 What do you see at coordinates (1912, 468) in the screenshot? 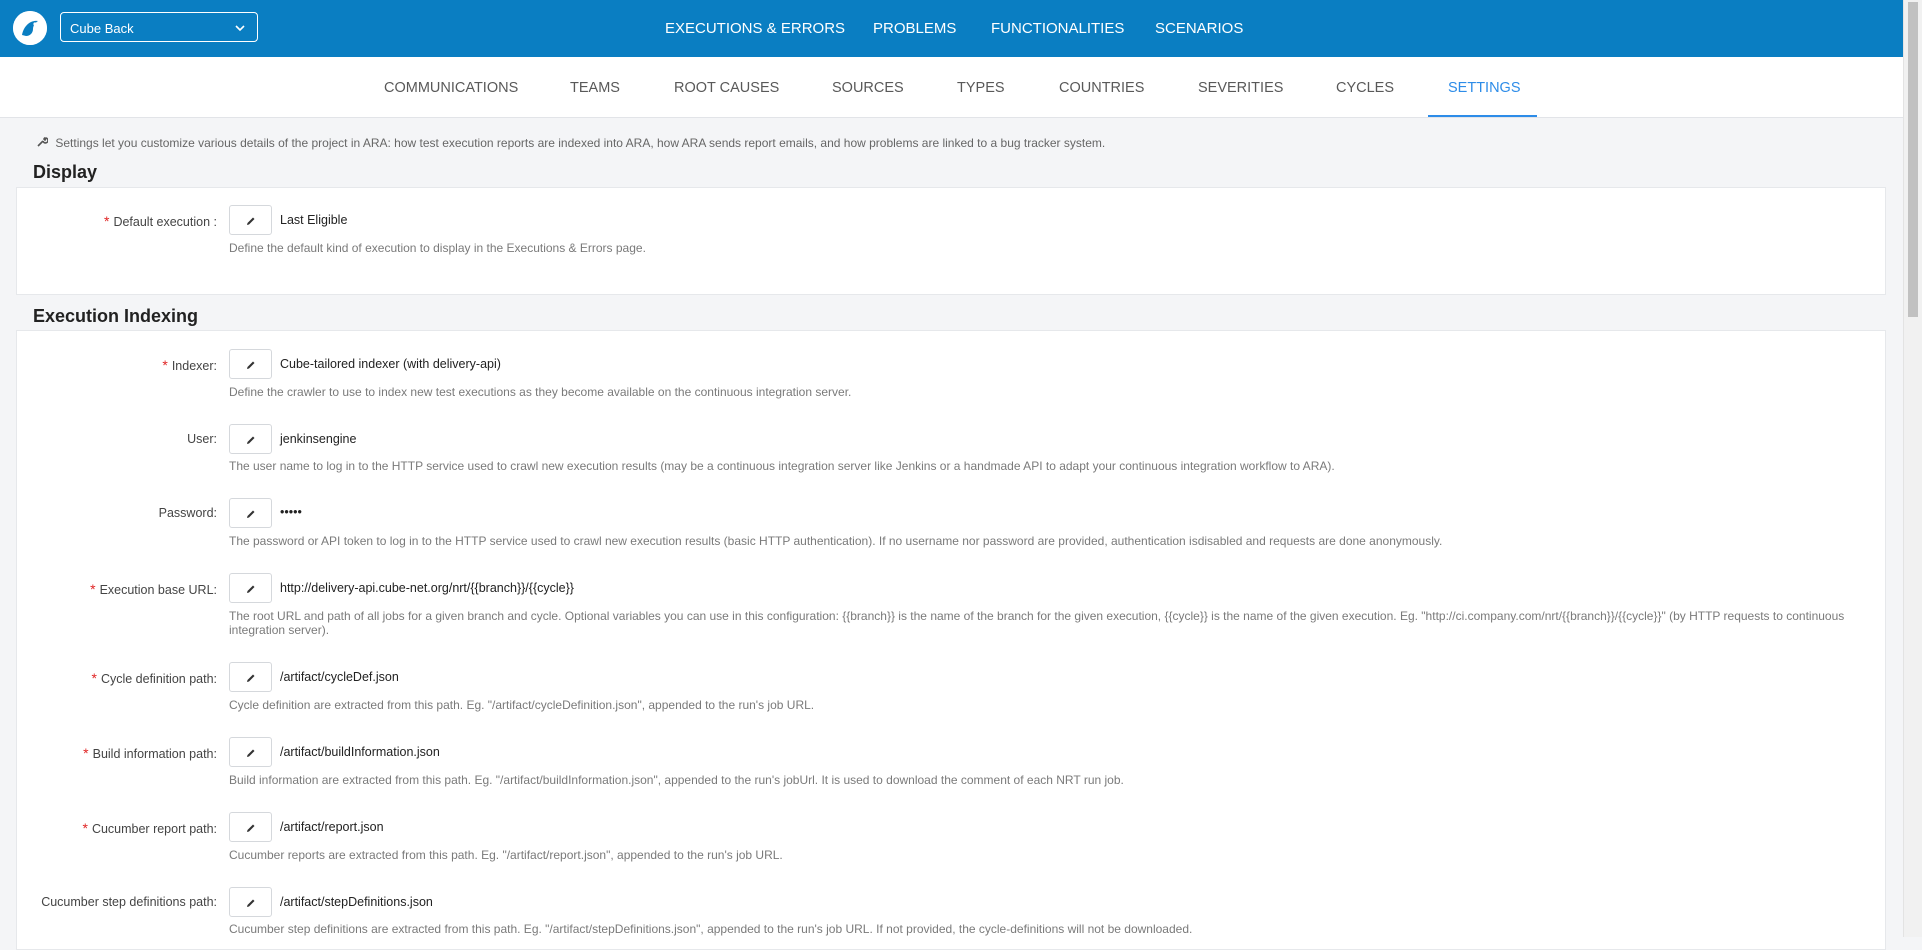
I see `page-scrollbar` at bounding box center [1912, 468].